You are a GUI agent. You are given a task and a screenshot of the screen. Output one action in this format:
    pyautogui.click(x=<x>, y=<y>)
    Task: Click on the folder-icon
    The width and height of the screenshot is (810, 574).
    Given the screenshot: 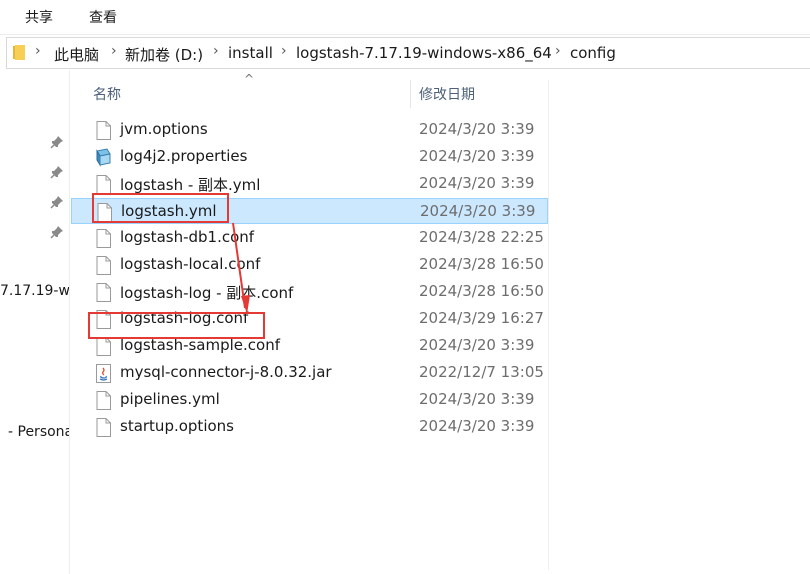 What is the action you would take?
    pyautogui.click(x=19, y=52)
    